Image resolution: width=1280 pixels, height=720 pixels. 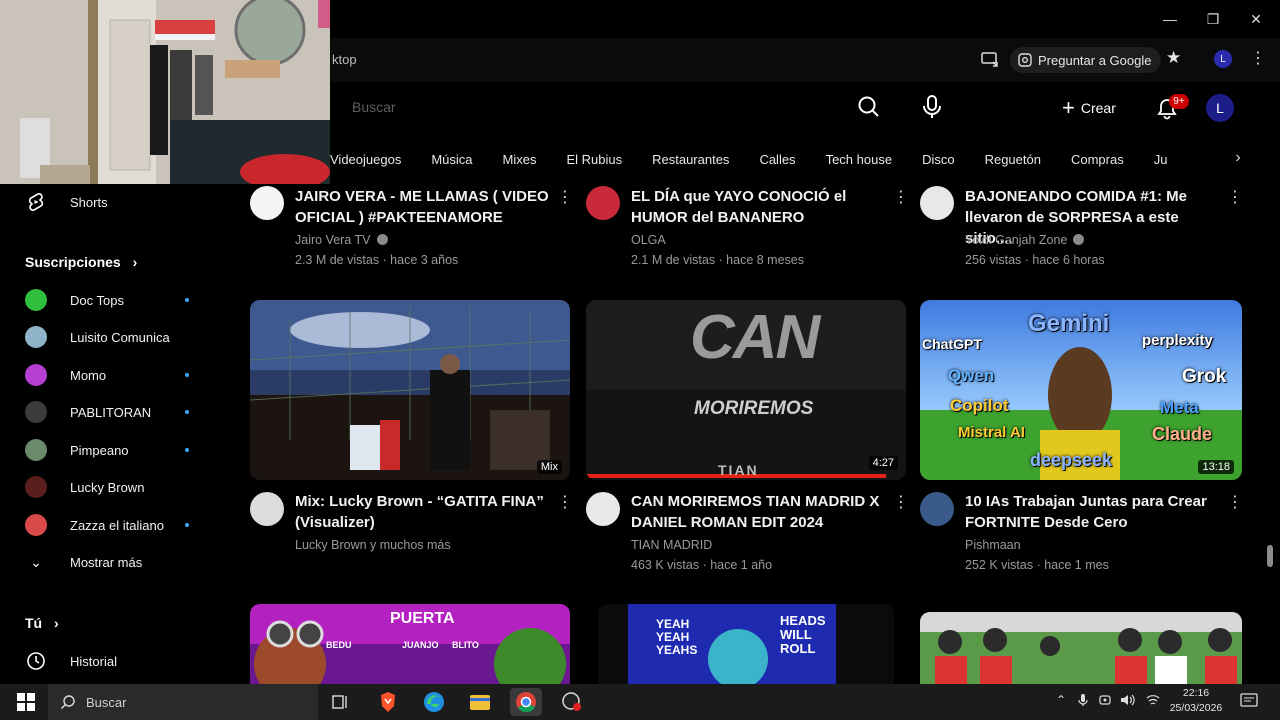 I want to click on recording-app-icon, so click(x=572, y=702).